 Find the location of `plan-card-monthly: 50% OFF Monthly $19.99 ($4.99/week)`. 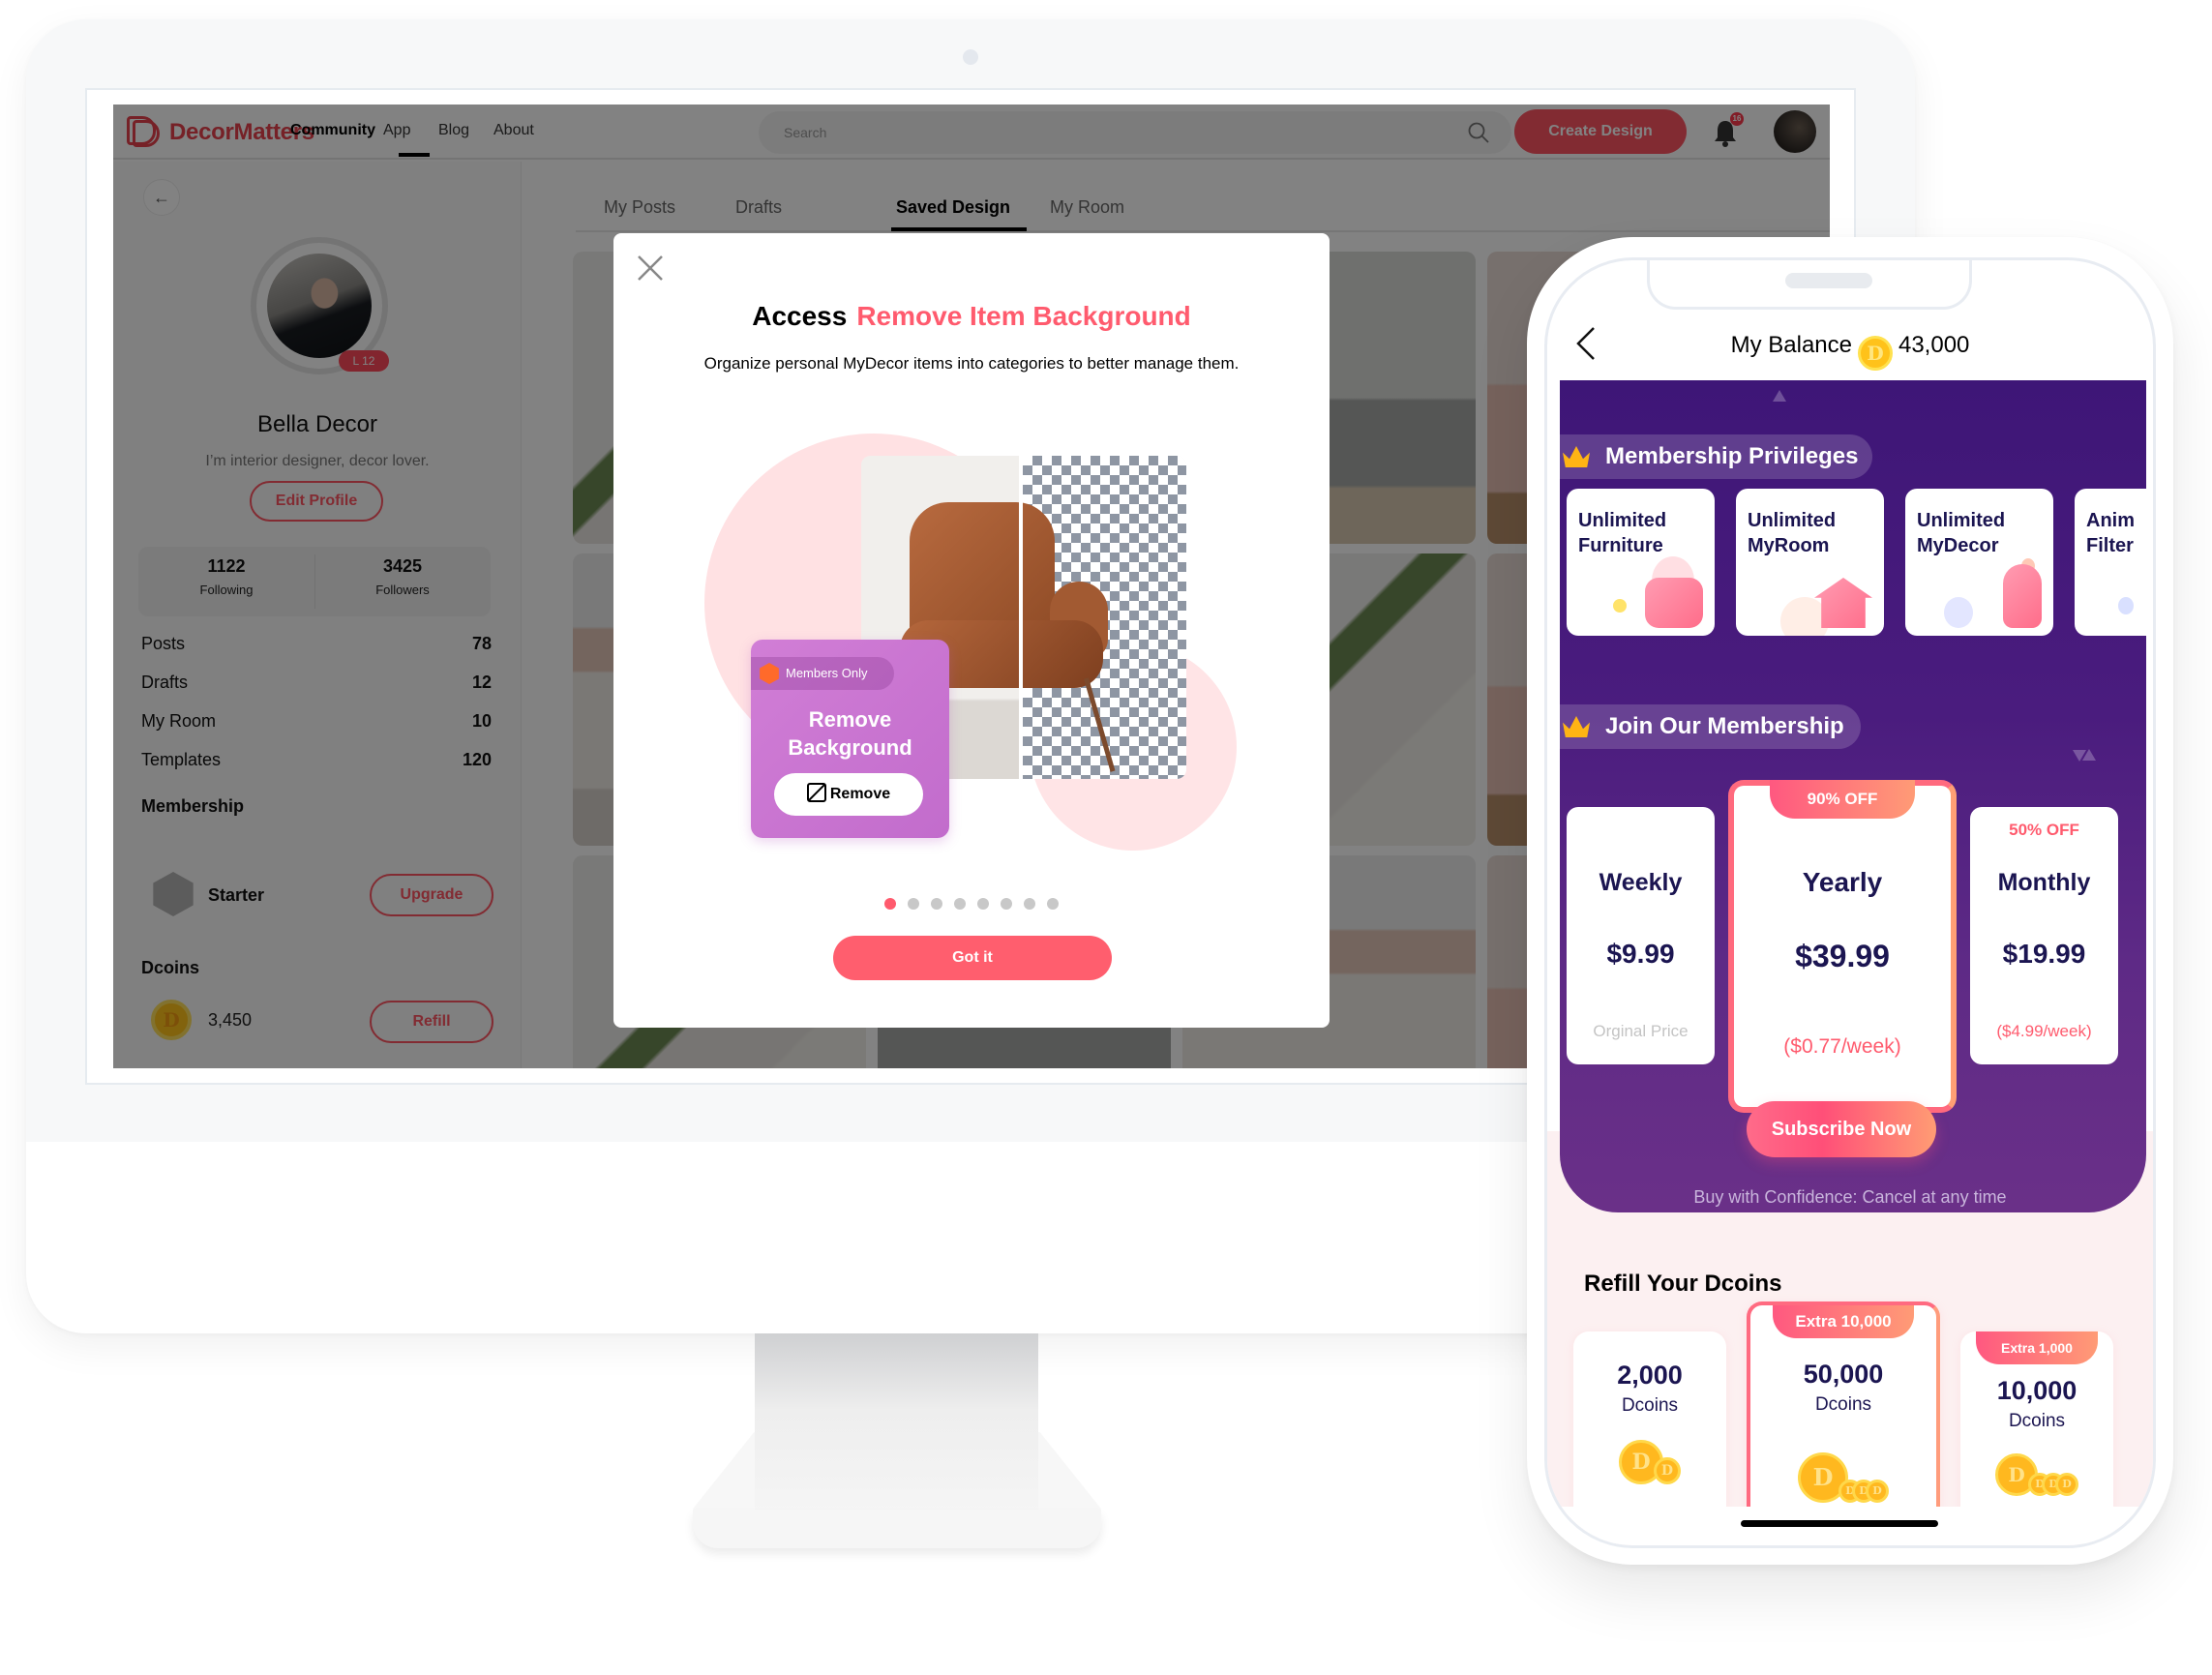

plan-card-monthly: 50% OFF Monthly $19.99 ($4.99/week) is located at coordinates (2044, 935).